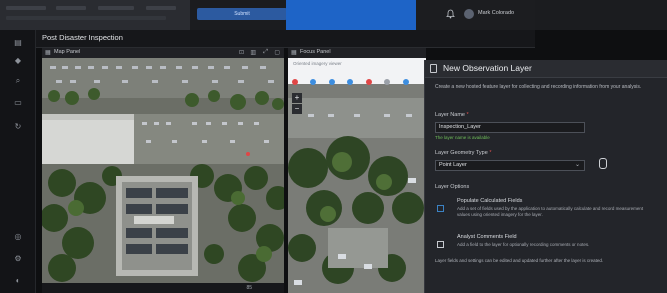 Image resolution: width=667 pixels, height=293 pixels. I want to click on left-rail: ▤ ◆ ⌕ ▭ ↻ ◎ ⚙ ◐, so click(18, 161).